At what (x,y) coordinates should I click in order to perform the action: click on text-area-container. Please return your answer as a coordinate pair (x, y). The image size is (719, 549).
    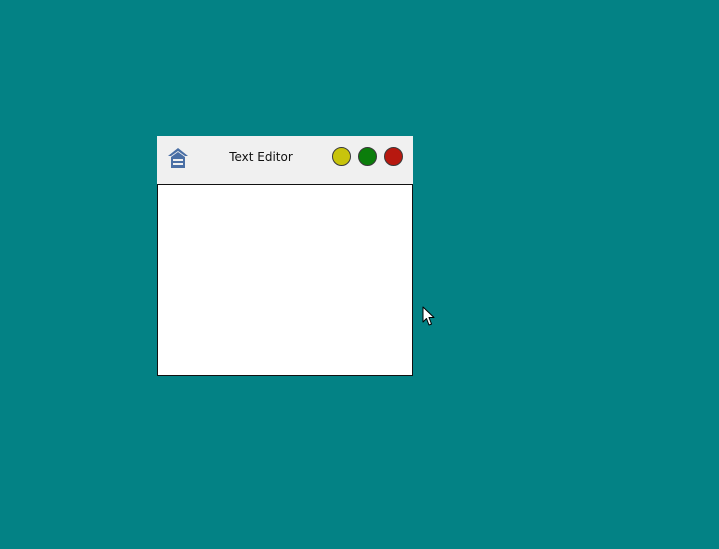
    Looking at the image, I should click on (285, 280).